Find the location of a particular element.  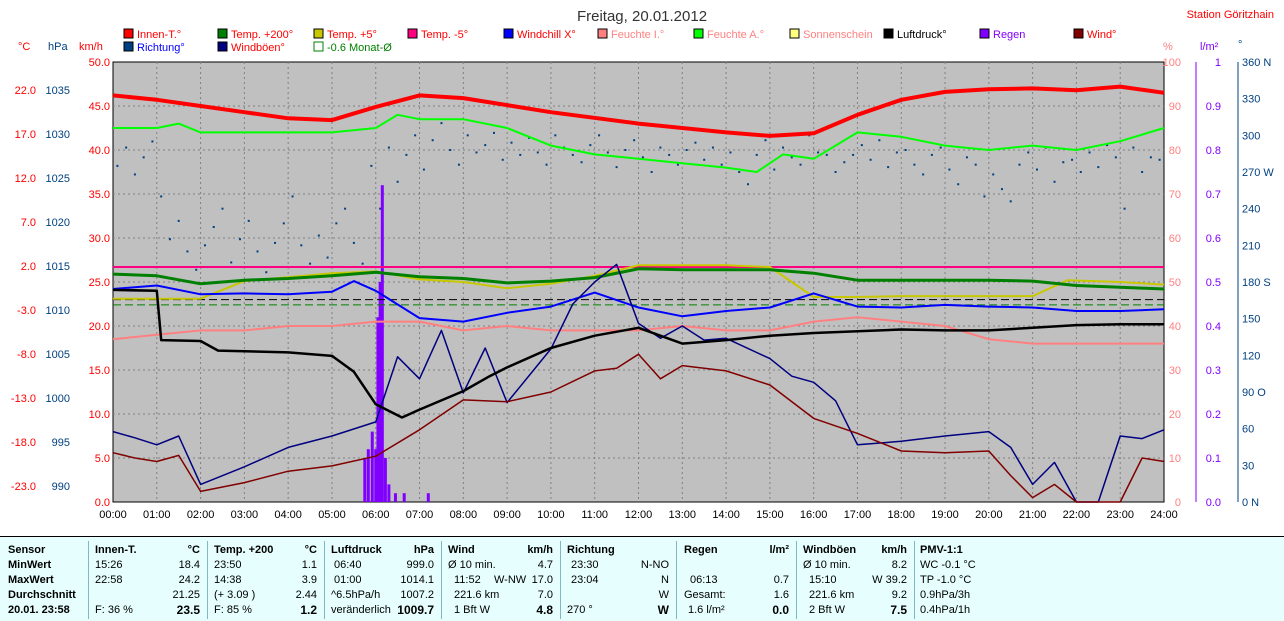

tick-label-time: 13:00 is located at coordinates (683, 515).